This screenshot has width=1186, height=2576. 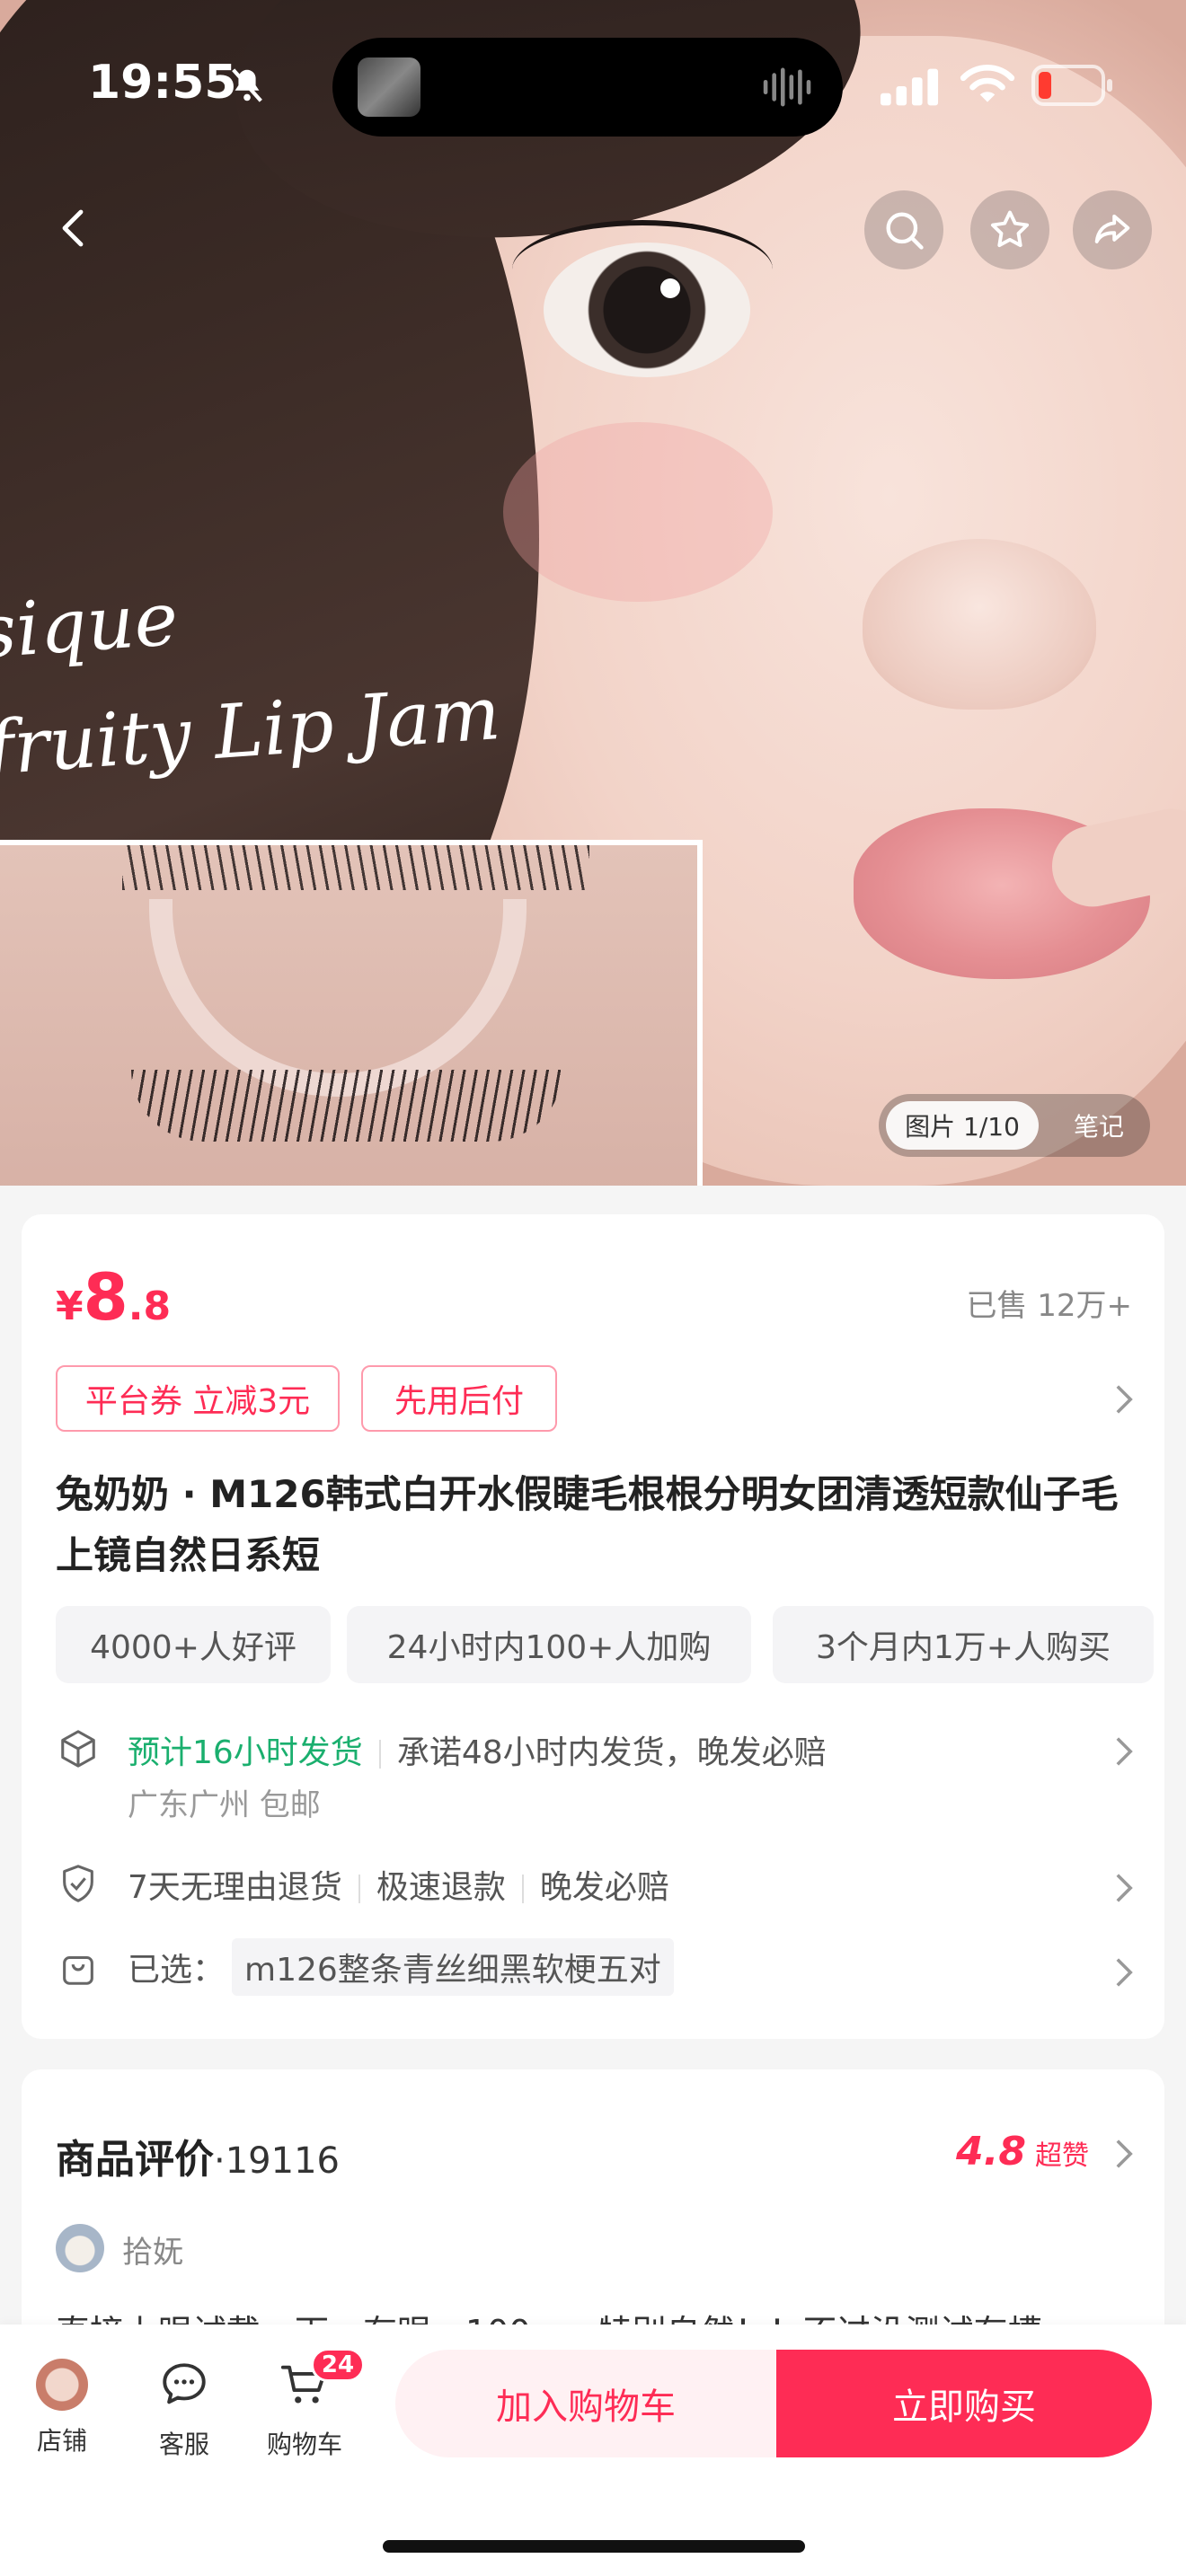 I want to click on guarantee-refund: 极速退款, so click(x=441, y=1888).